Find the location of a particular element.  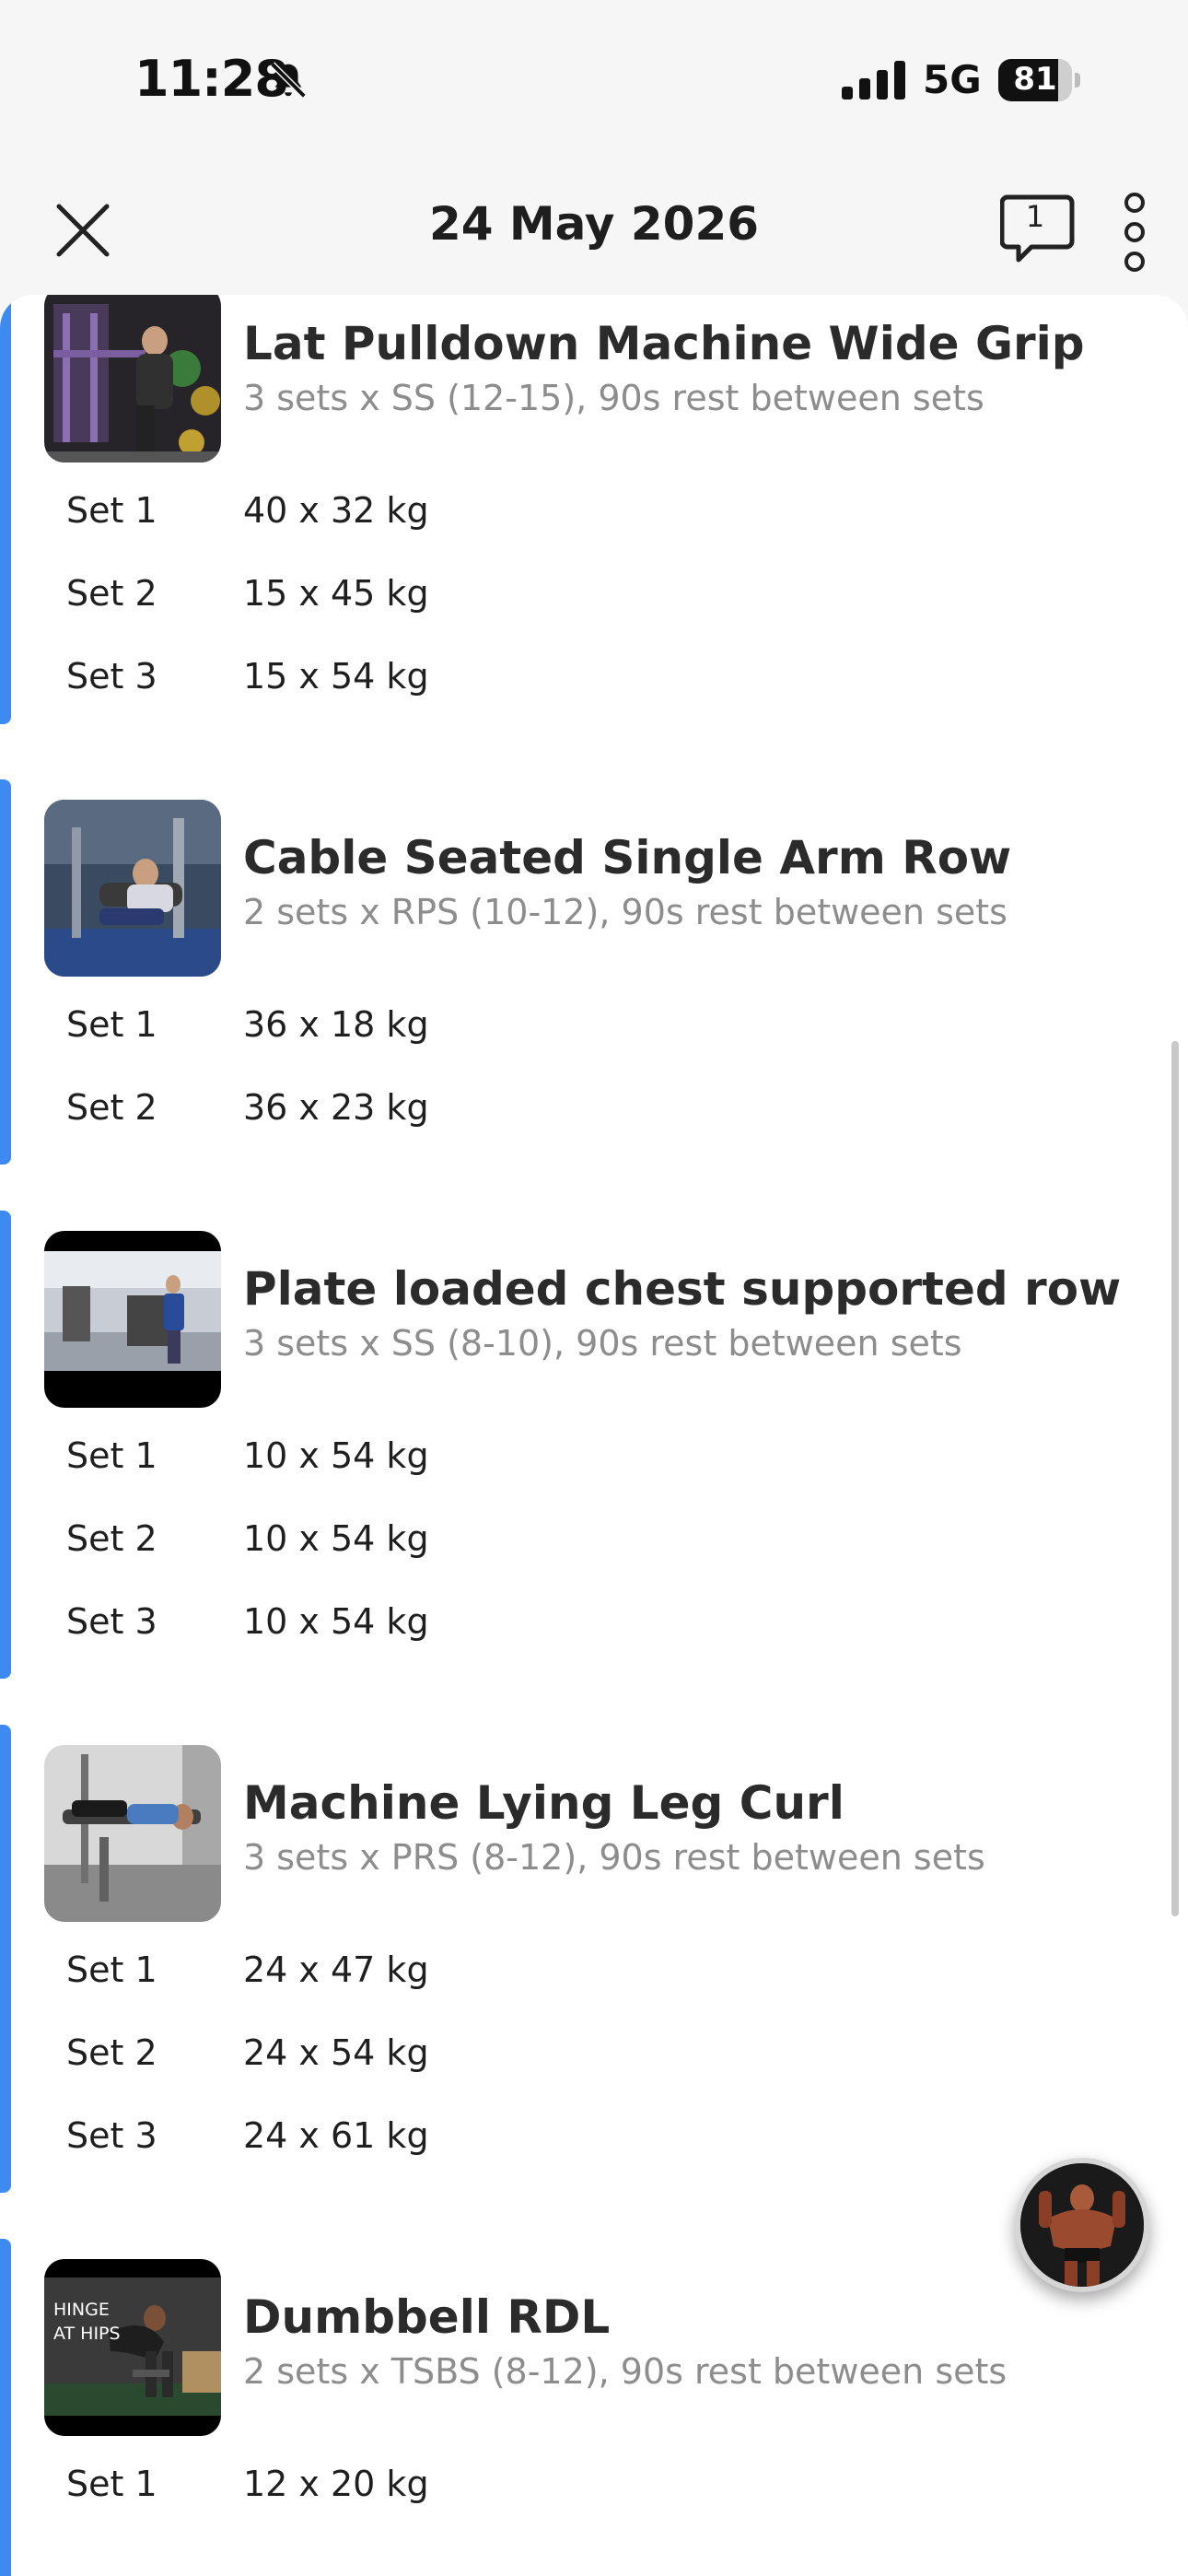

status-bar: 11:28 5G 81 is located at coordinates (594, 83).